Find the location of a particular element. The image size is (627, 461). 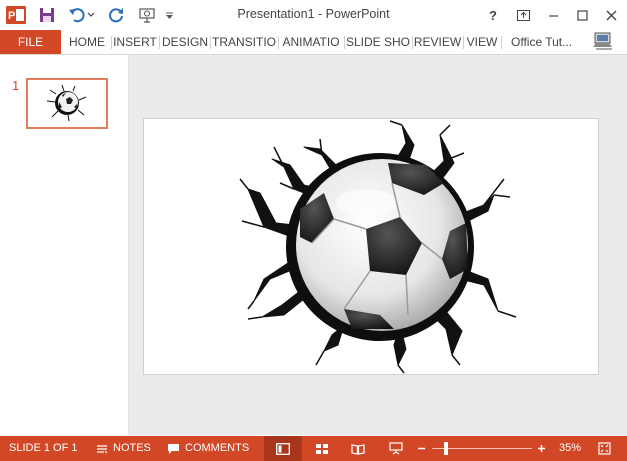

soccer-ball-thumbnail-image is located at coordinates (66, 103).